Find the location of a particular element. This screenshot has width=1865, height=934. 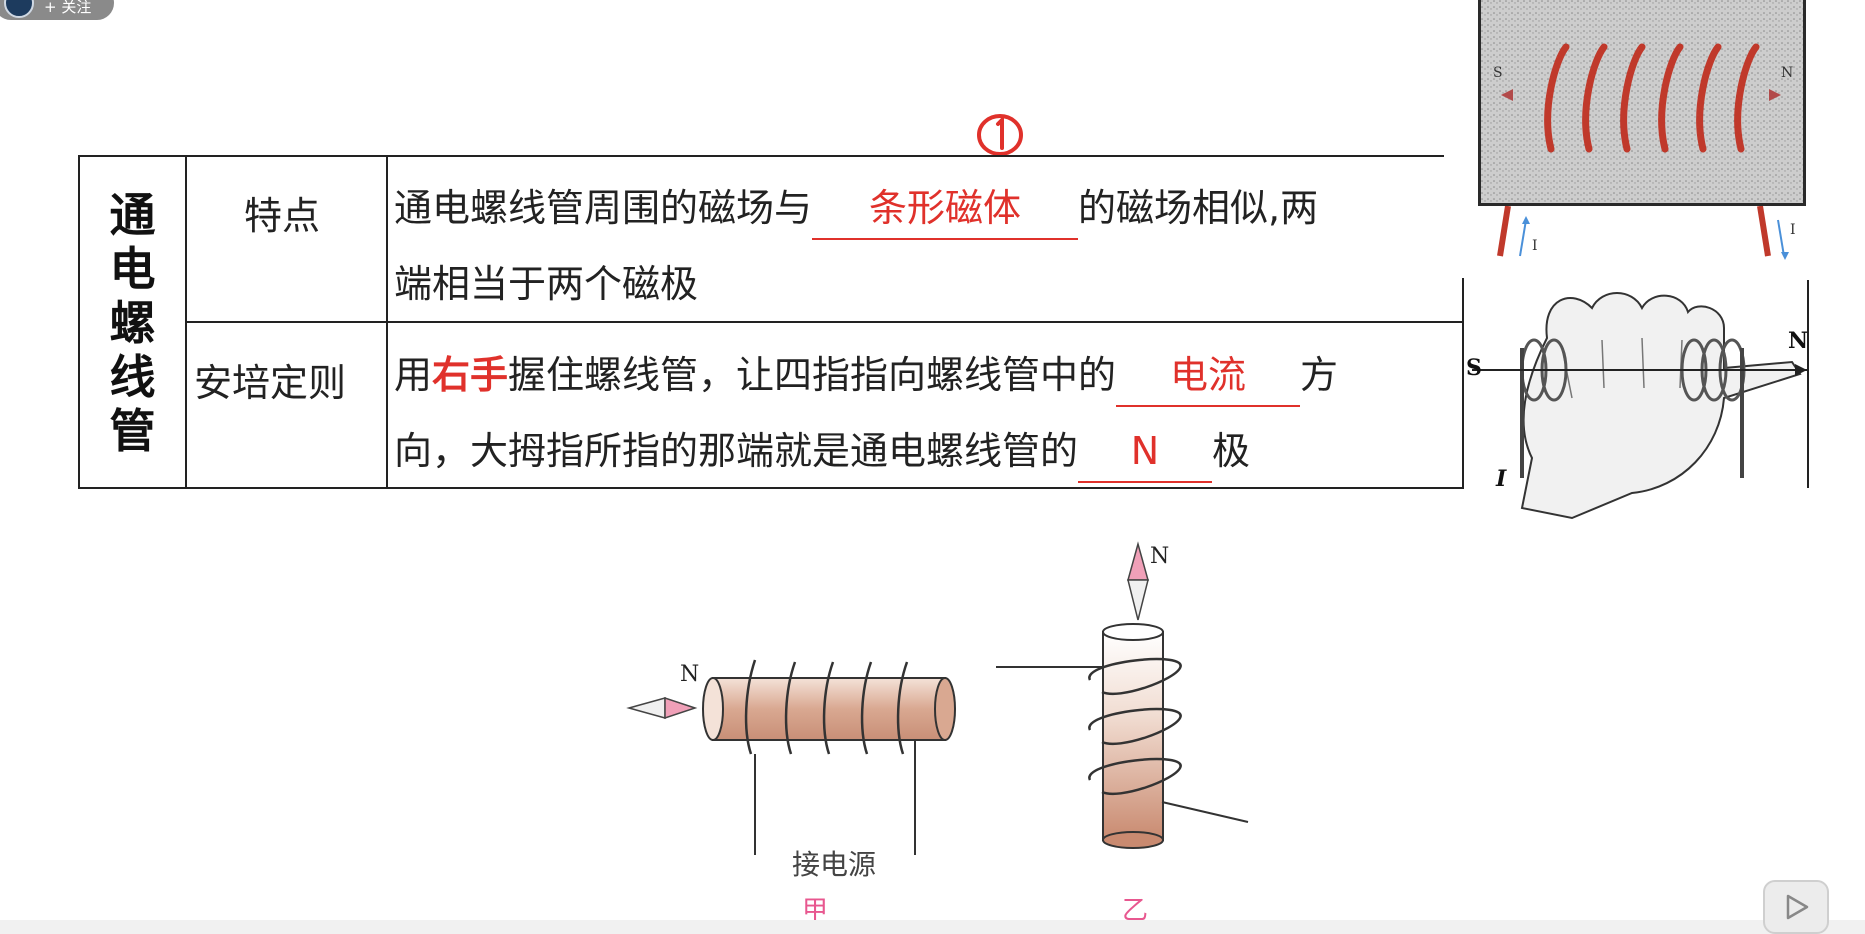

follow-badge: + 关注 is located at coordinates (57, 10).